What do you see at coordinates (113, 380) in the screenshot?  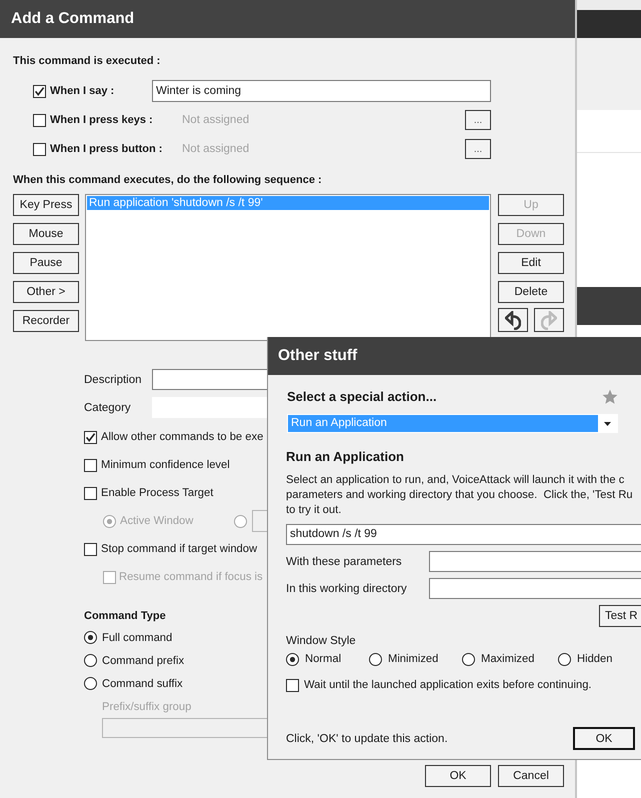 I see `field-label: Description` at bounding box center [113, 380].